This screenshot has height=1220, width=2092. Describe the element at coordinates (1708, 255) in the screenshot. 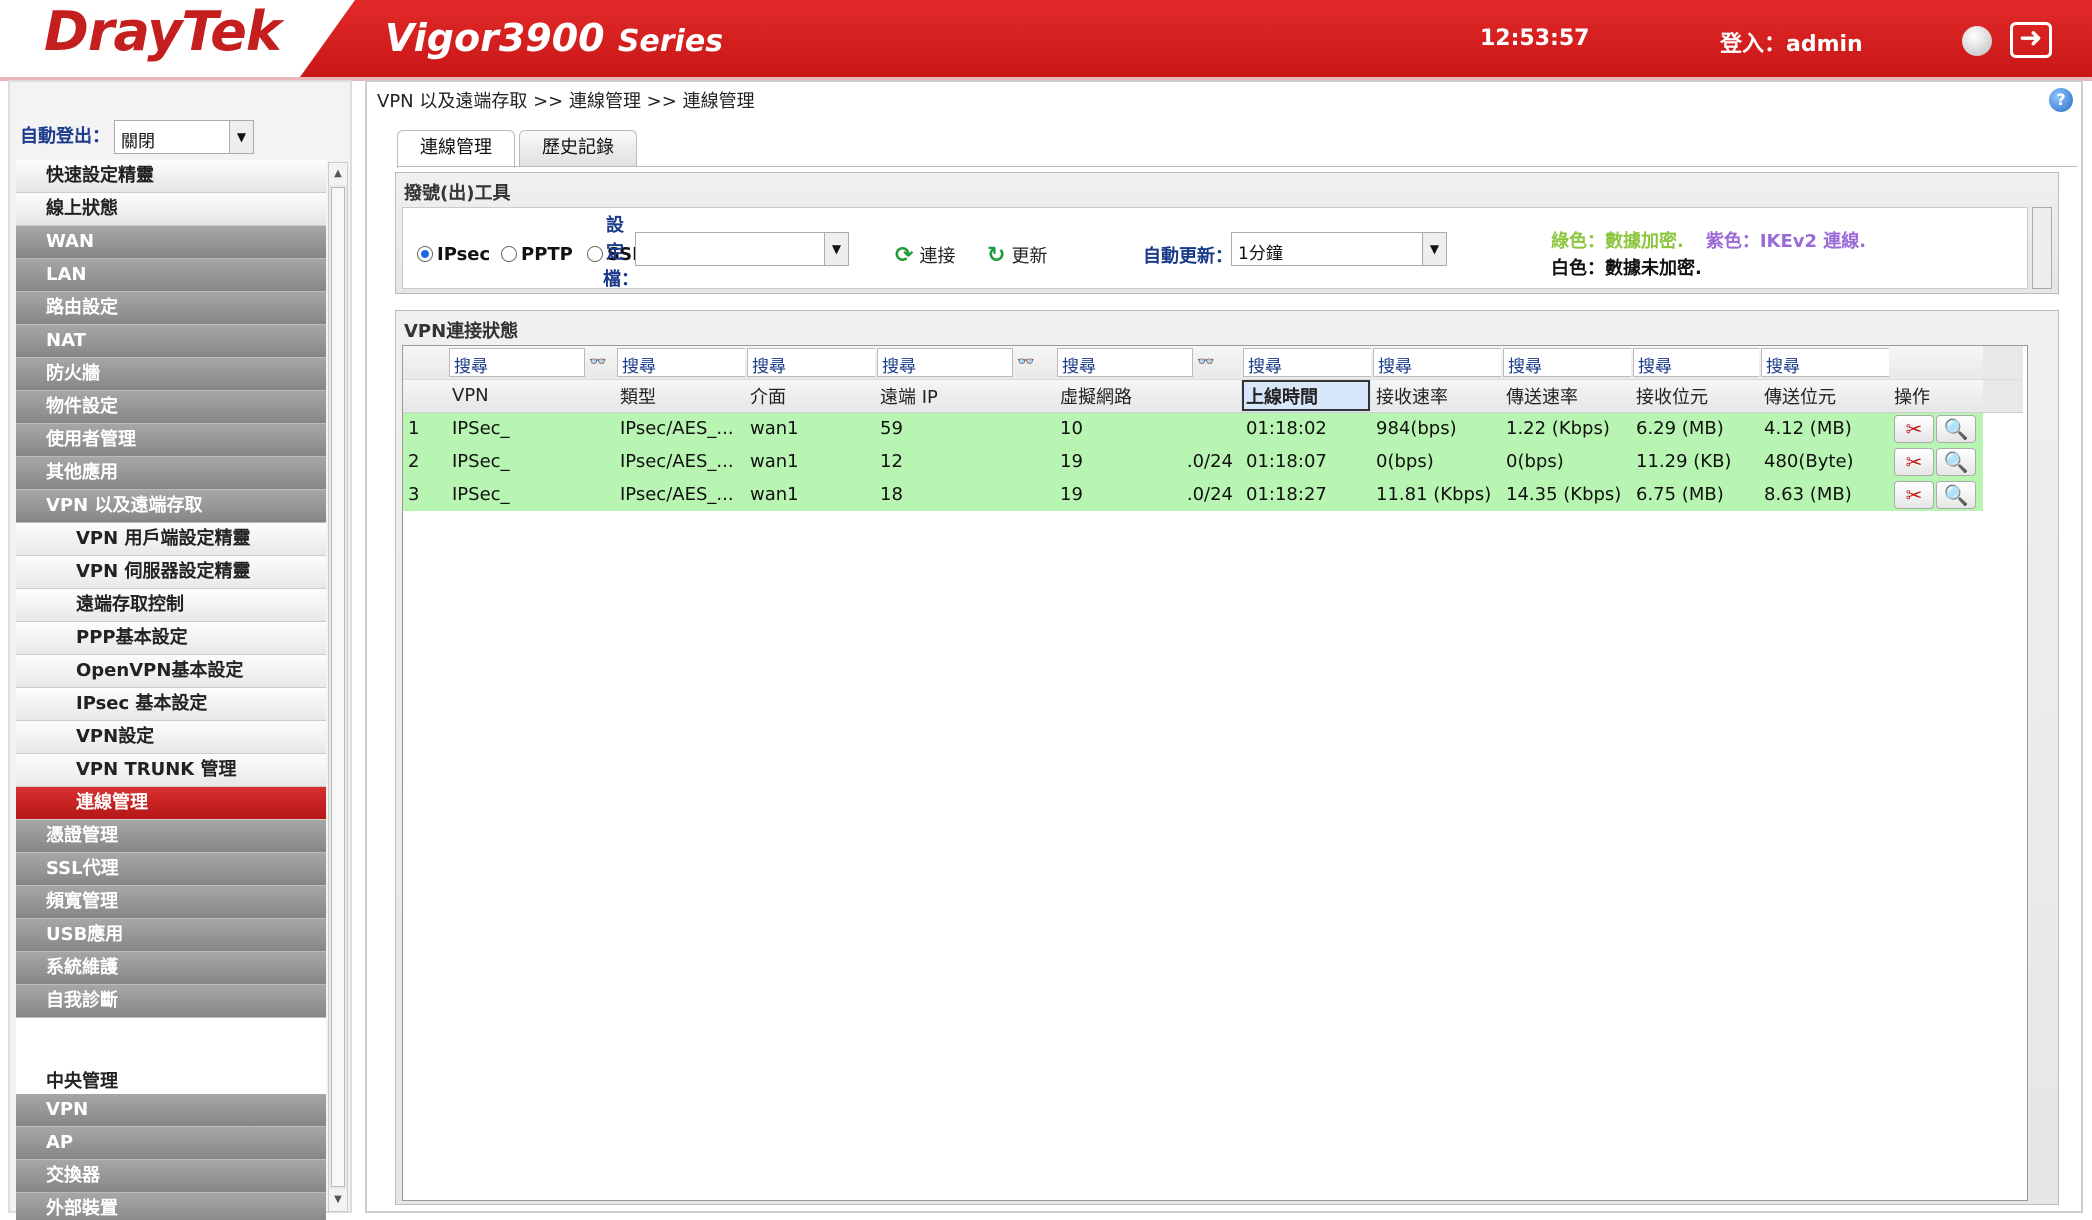

I see `color-legend: 綠色：數據加密. 紫色：IKEv2 連線. 白色：數據未加密.` at that location.